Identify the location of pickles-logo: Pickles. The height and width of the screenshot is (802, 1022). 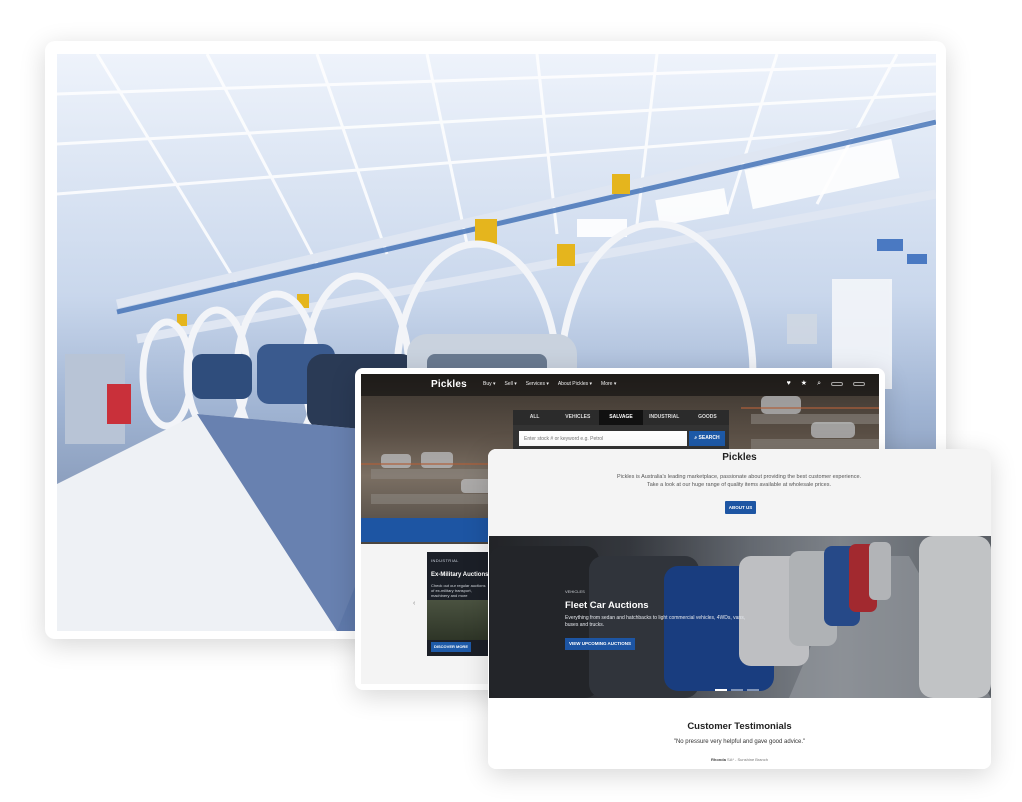
(449, 384).